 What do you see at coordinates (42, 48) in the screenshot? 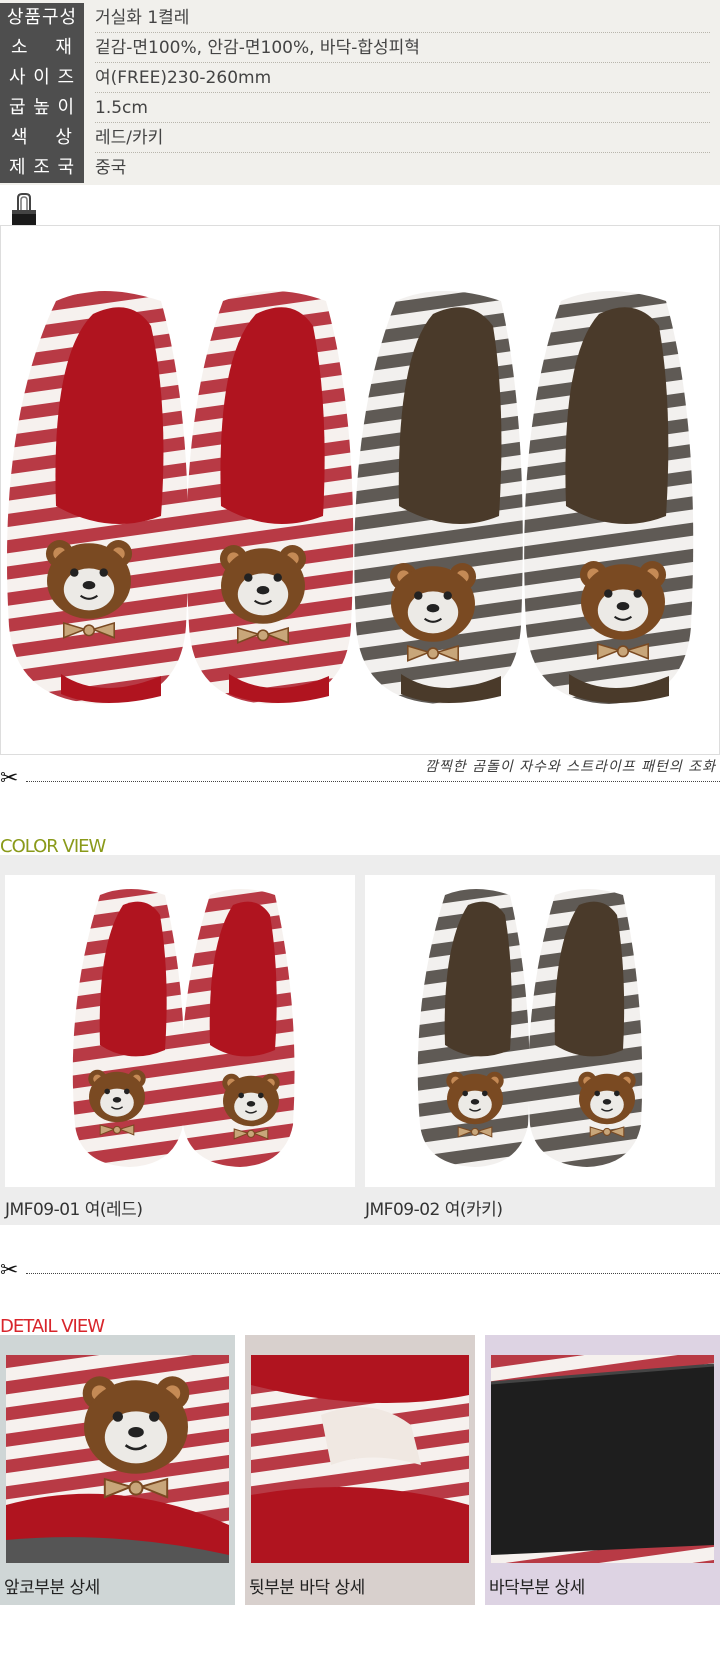
I see `spec-label: 소 재` at bounding box center [42, 48].